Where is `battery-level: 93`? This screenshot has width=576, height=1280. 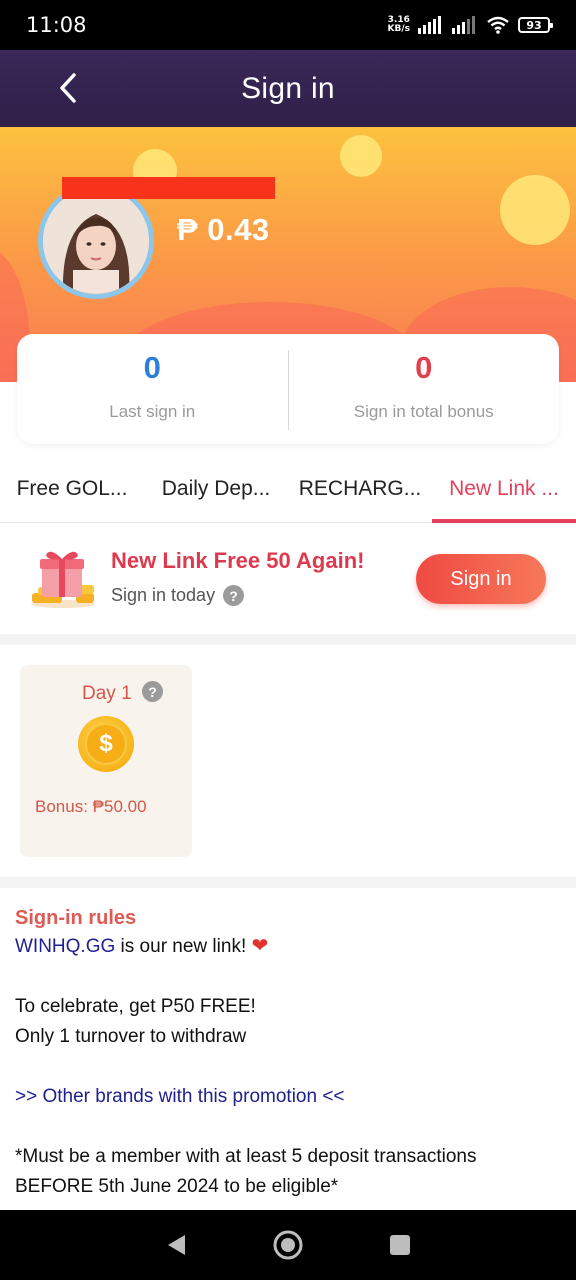
battery-level: 93 is located at coordinates (534, 25).